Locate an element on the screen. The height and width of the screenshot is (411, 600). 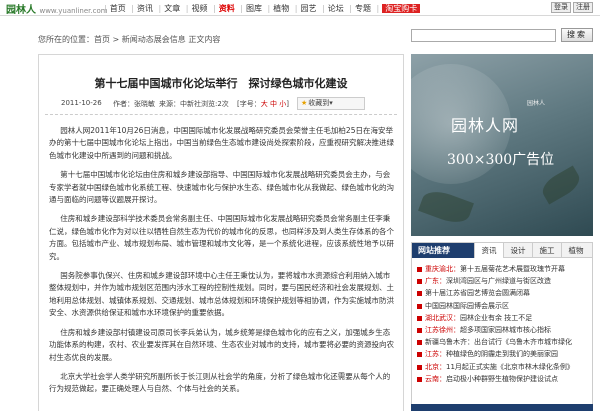
nav-item-shop: 淘宝购卡 is located at coordinates (401, 8).